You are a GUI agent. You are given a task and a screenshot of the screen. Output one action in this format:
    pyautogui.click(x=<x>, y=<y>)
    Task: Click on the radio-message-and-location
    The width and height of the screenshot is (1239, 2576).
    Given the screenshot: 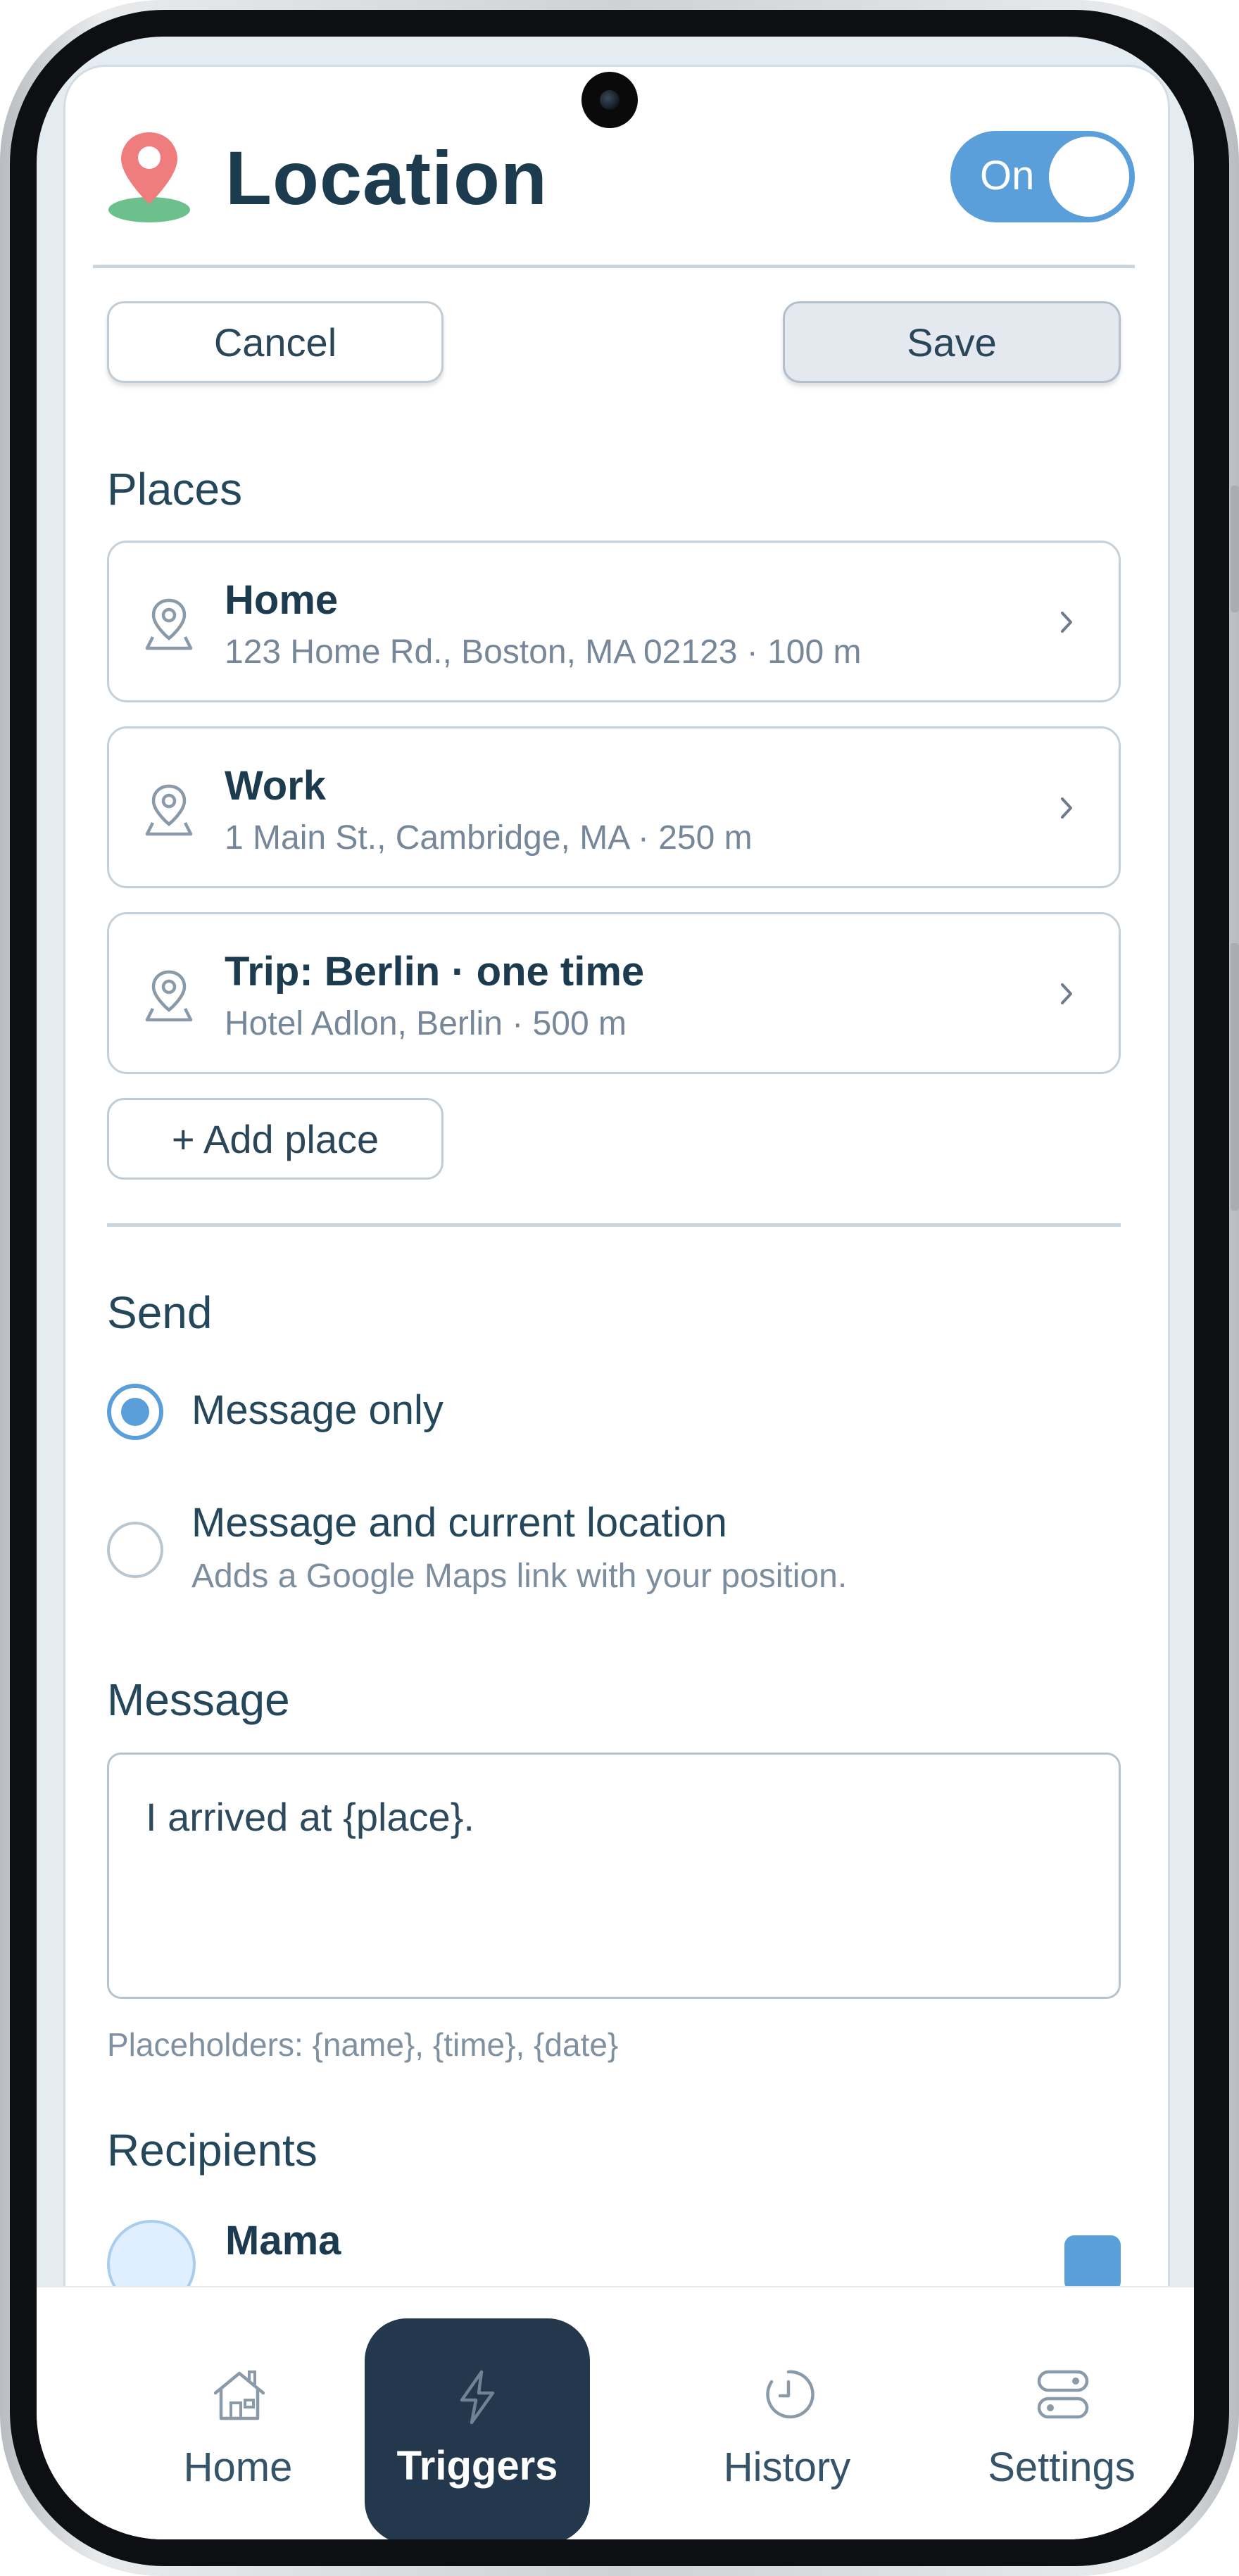 What is the action you would take?
    pyautogui.click(x=135, y=1550)
    